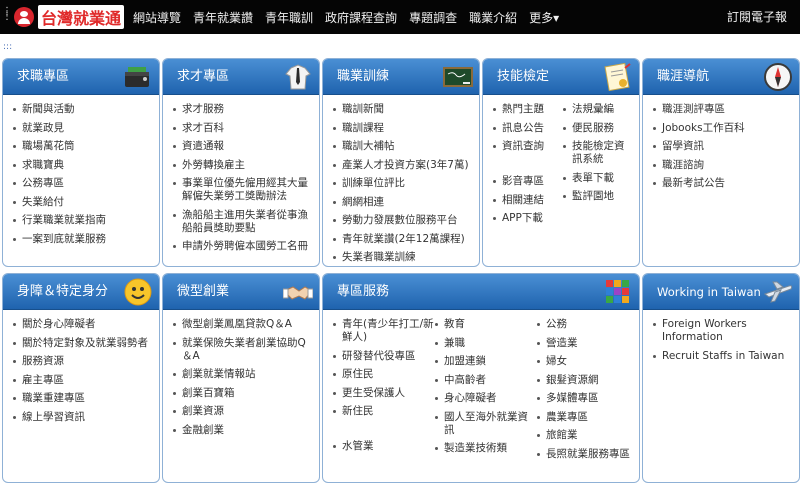 The image size is (800, 492). What do you see at coordinates (157, 17) in the screenshot?
I see `nav-site-map: 網站導覽` at bounding box center [157, 17].